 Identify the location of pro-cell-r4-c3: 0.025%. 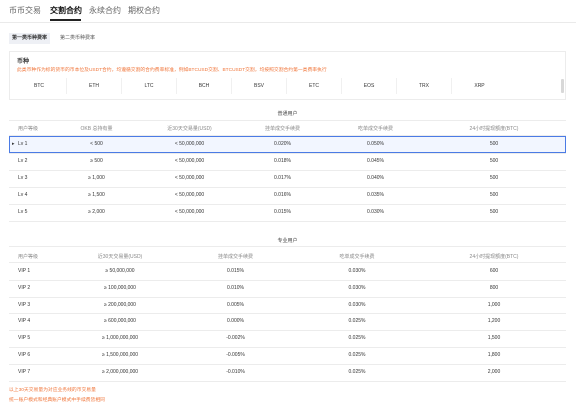
(357, 338).